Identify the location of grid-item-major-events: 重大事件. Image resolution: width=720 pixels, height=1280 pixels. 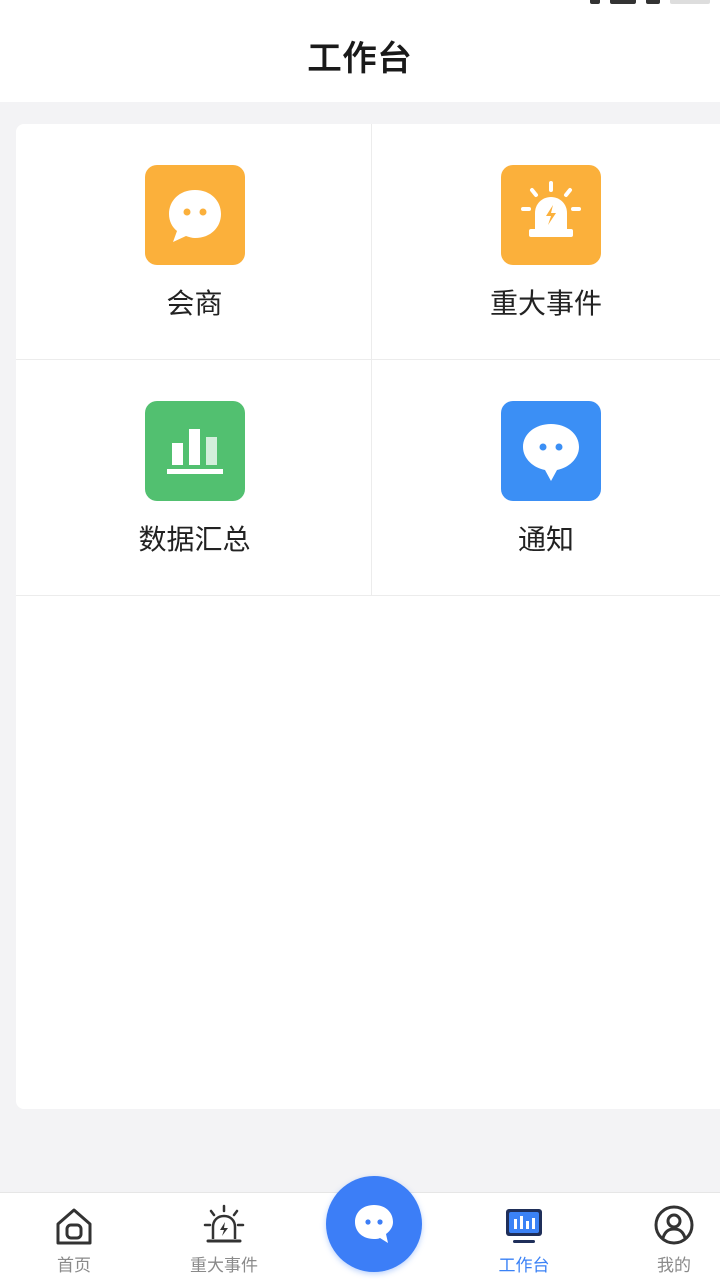
(546, 242).